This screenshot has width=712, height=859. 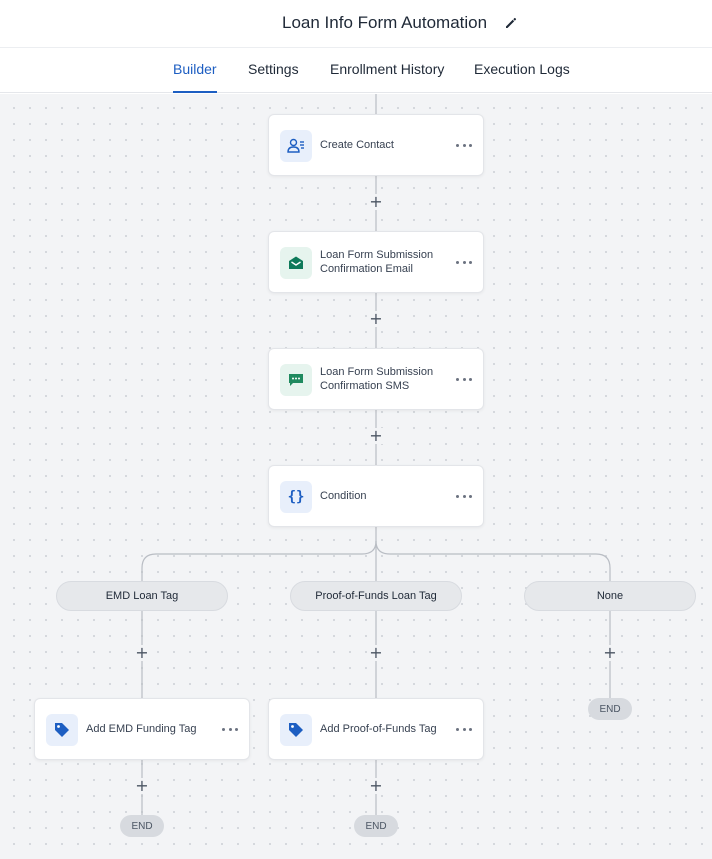 I want to click on confirmation-sms-node: Loan Form Submission Confirmation SMS, so click(x=376, y=379).